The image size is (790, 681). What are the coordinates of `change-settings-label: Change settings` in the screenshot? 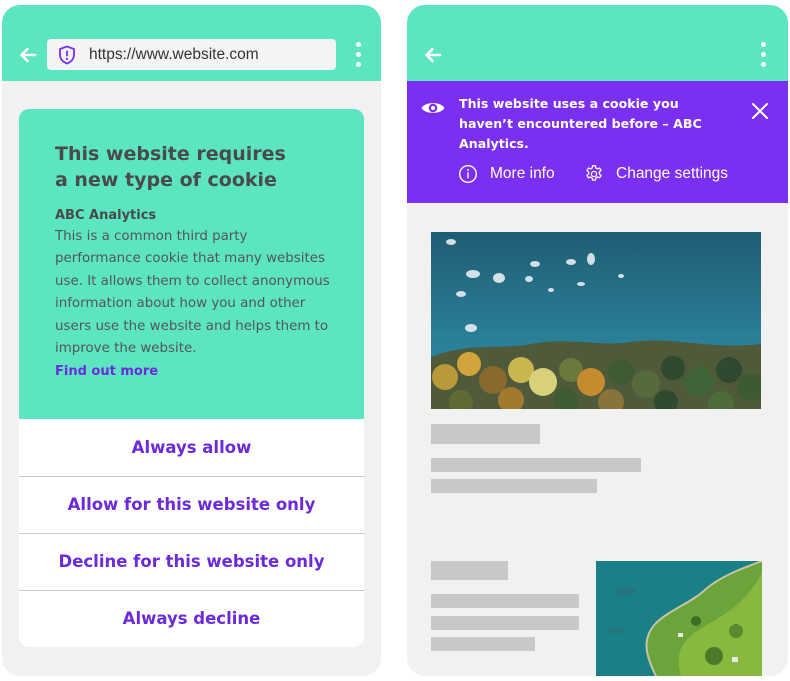 It's located at (672, 173).